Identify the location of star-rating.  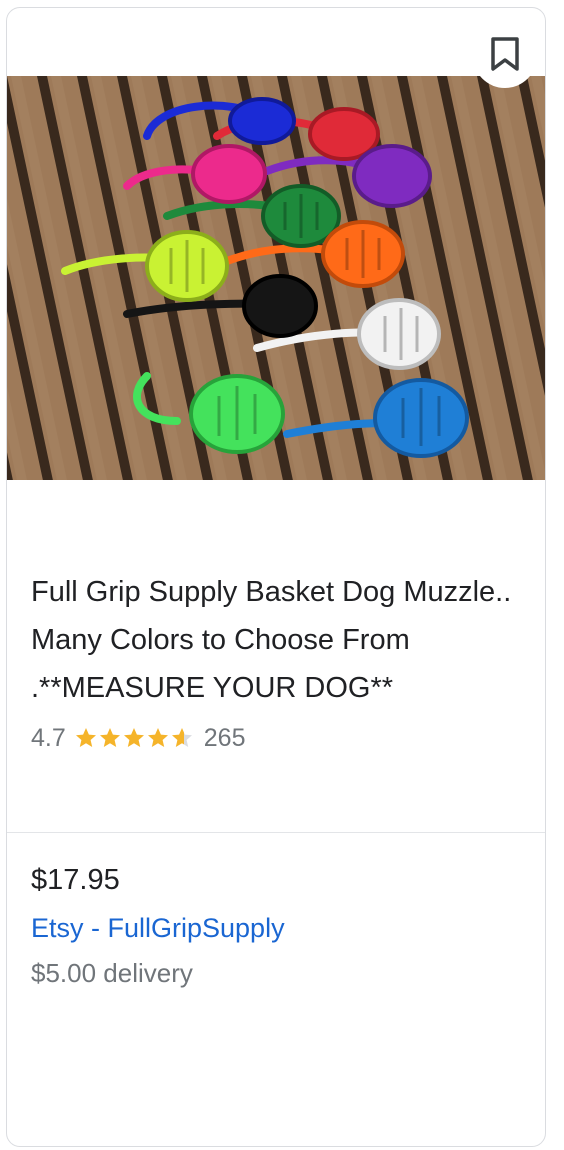
(134, 738).